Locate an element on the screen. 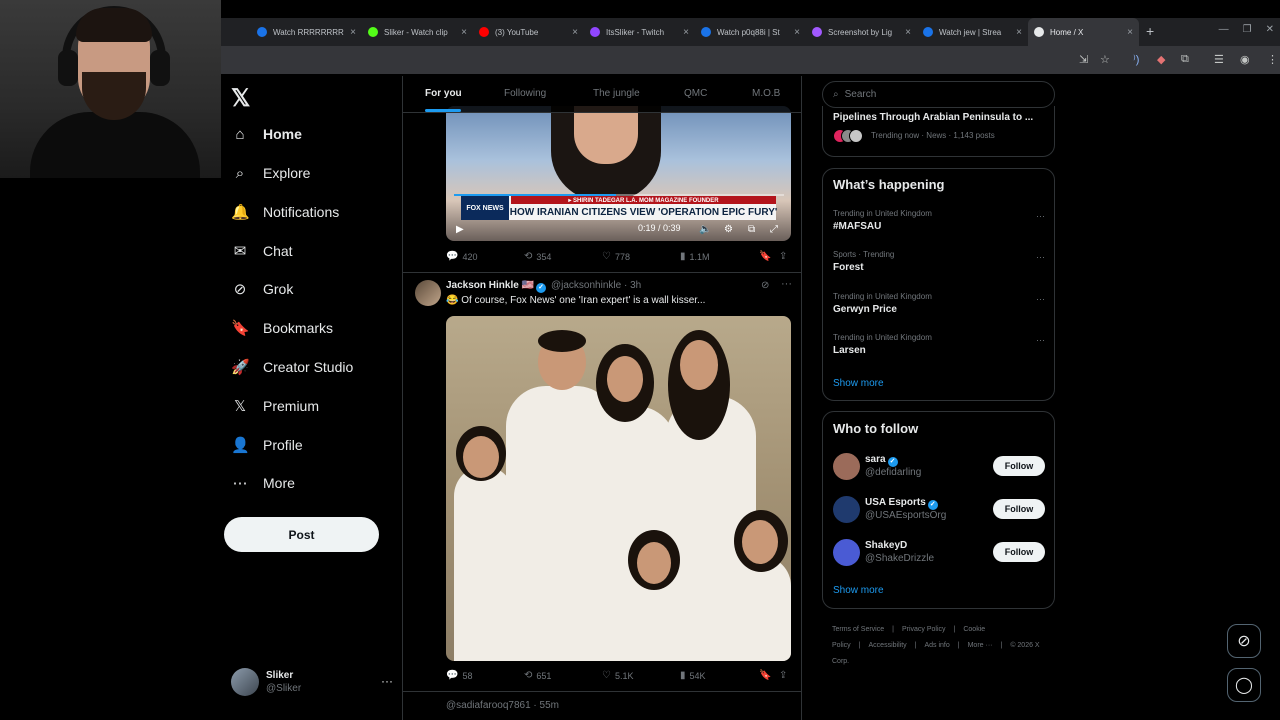 This screenshot has width=1280, height=720. browser-tab: Watch p0q88i | St × is located at coordinates (750, 32).